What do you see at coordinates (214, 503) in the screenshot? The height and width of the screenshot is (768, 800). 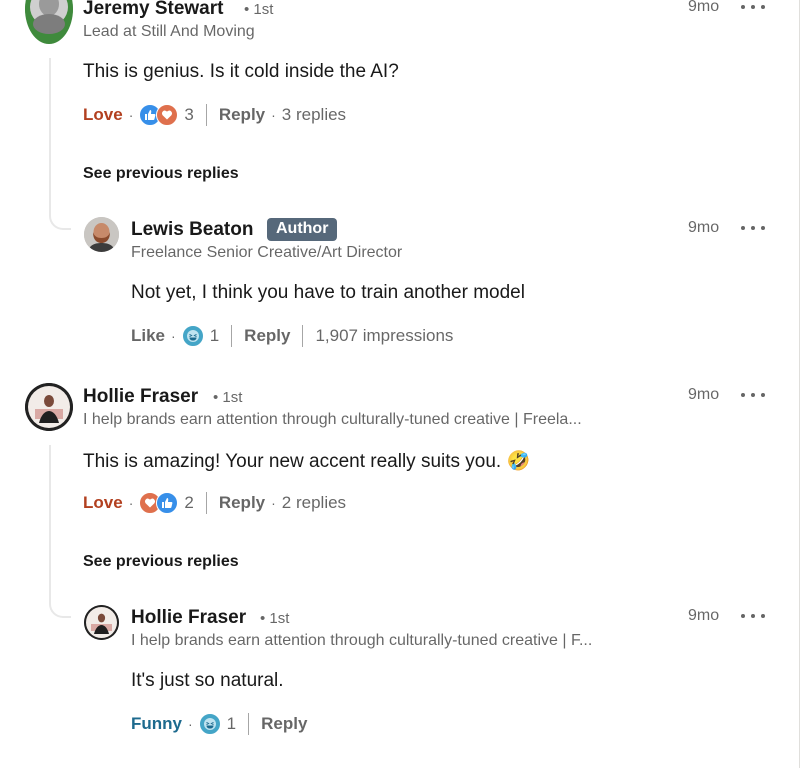 I see `comment-actions: Love · 2 Reply · 2 replies` at bounding box center [214, 503].